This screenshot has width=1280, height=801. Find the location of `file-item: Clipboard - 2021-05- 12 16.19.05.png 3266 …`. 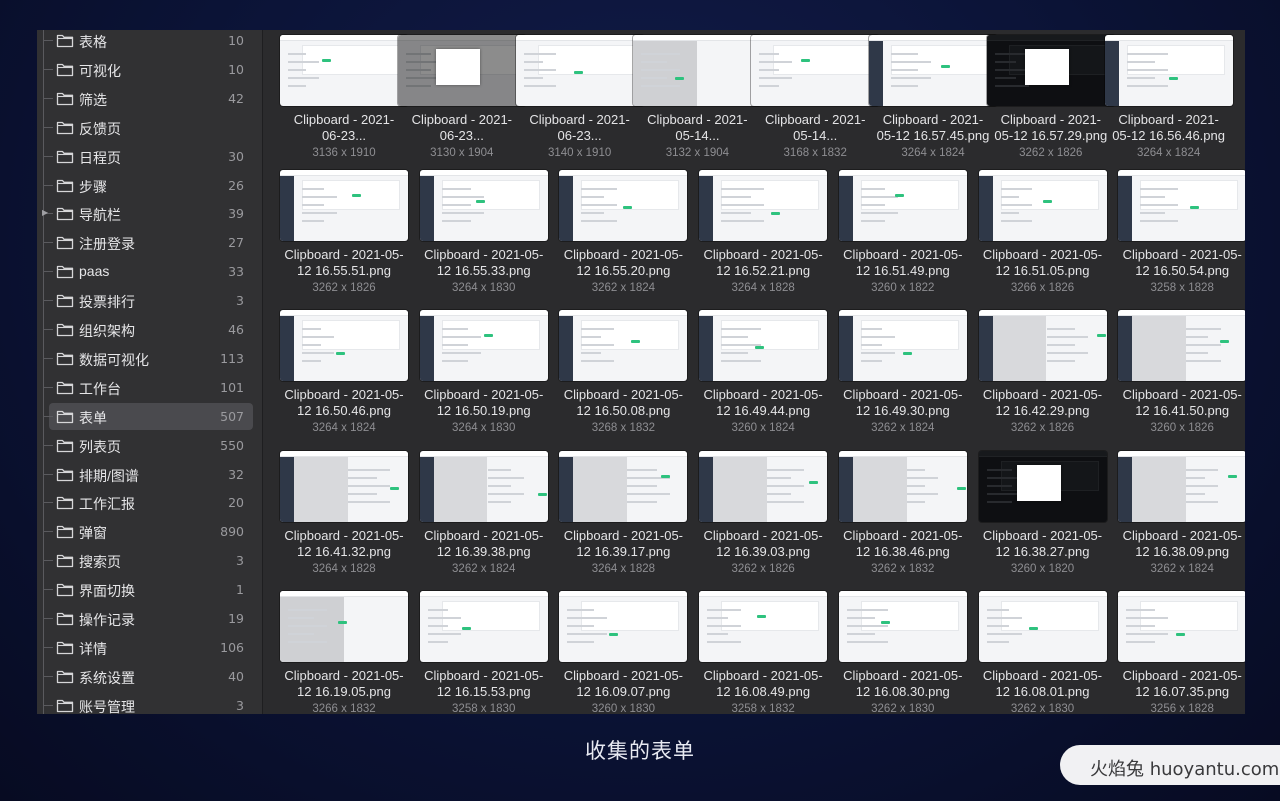

file-item: Clipboard - 2021-05- 12 16.19.05.png 3266 … is located at coordinates (340, 652).